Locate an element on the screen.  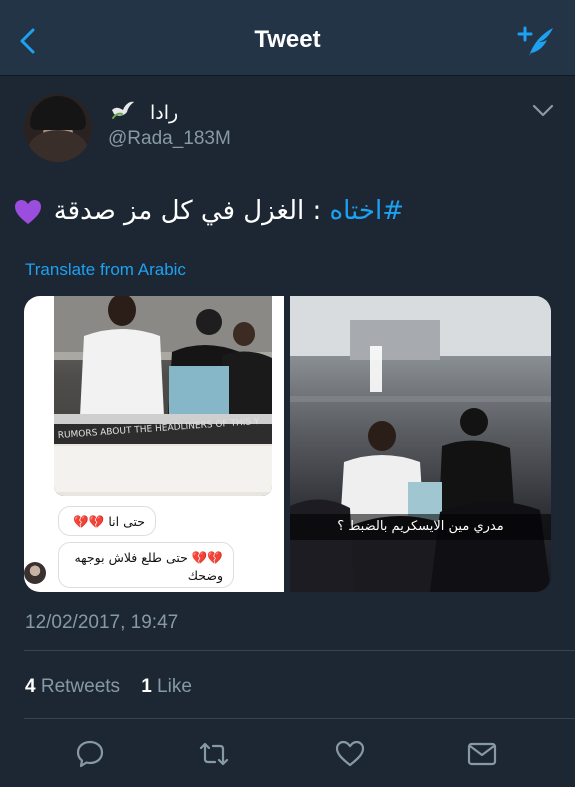
top-bar: Tweet is located at coordinates (287, 38).